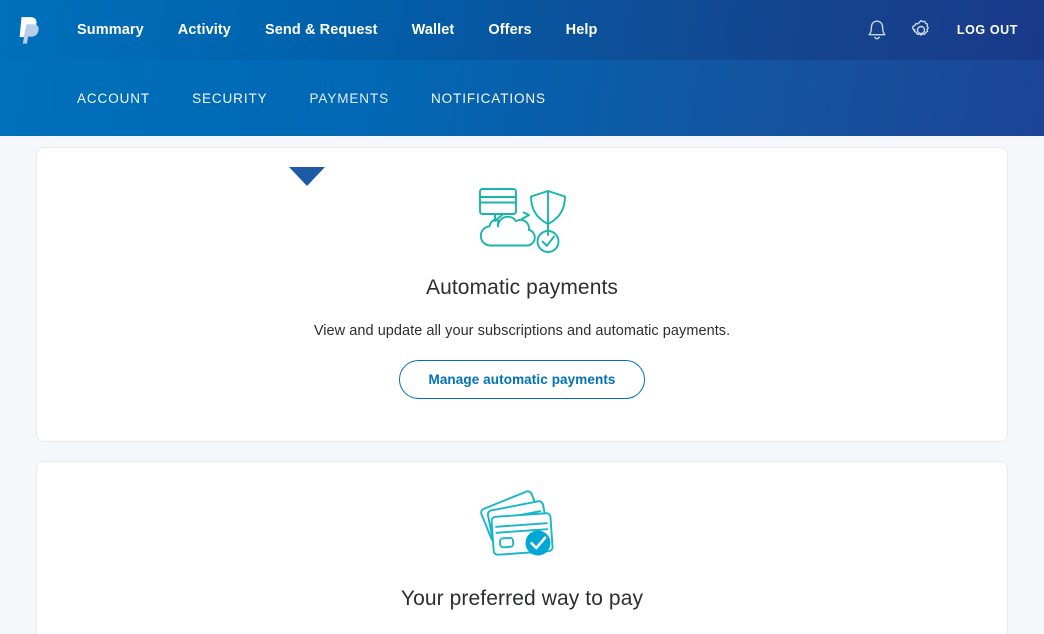 The image size is (1044, 634). I want to click on cloud-card-shield-check-icon, so click(522, 220).